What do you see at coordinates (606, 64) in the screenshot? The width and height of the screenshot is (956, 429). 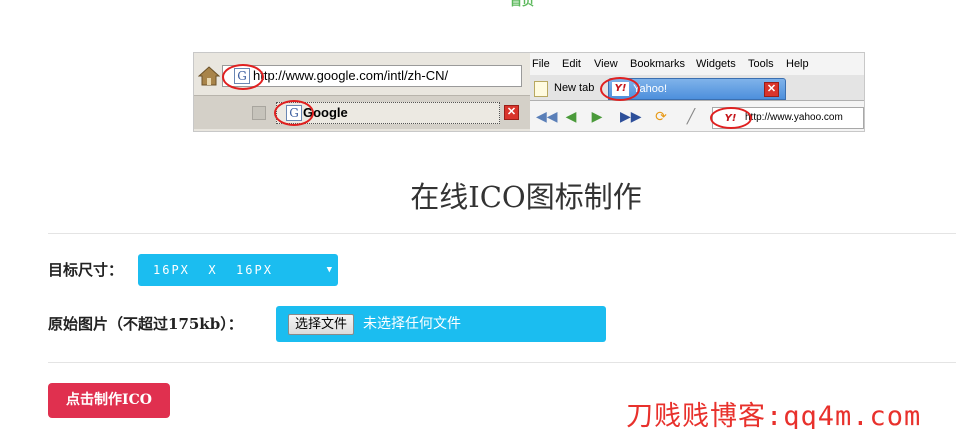 I see `menu-view: View` at bounding box center [606, 64].